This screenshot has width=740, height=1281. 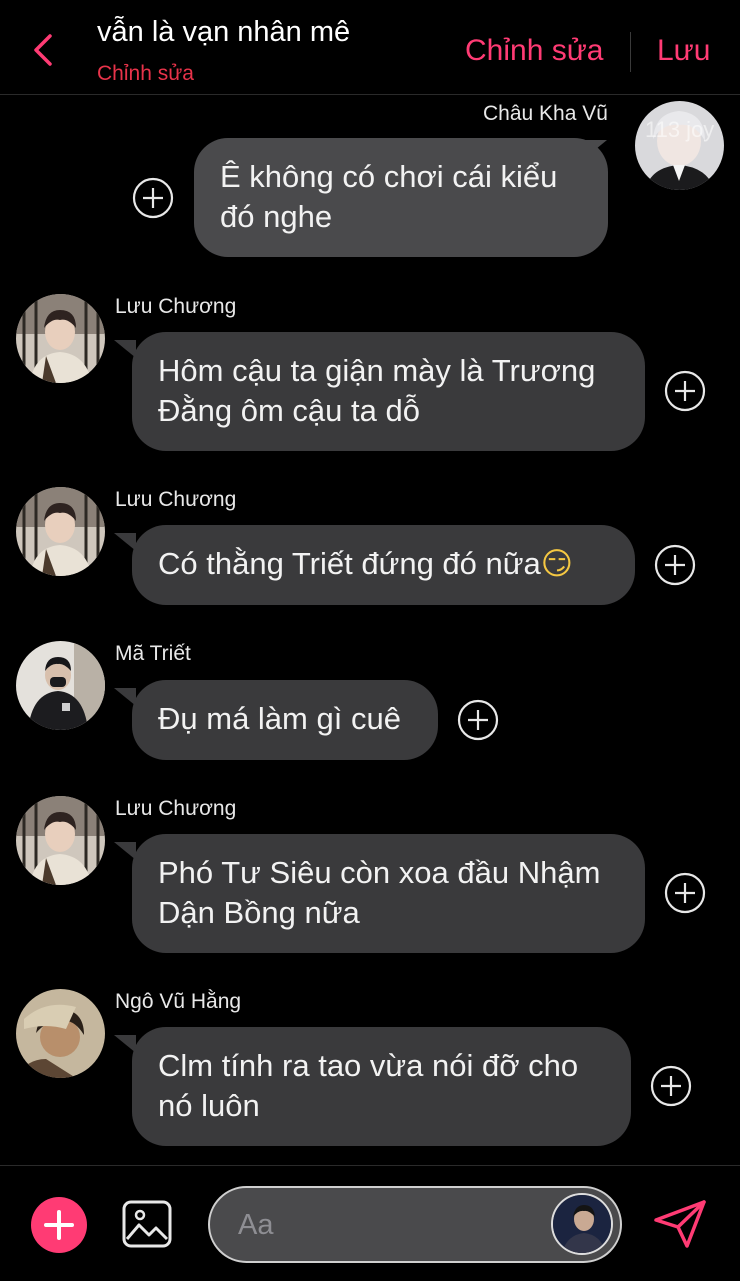 I want to click on message-text: Ê không có chơi cái kiểu đó nghe, so click(x=389, y=196).